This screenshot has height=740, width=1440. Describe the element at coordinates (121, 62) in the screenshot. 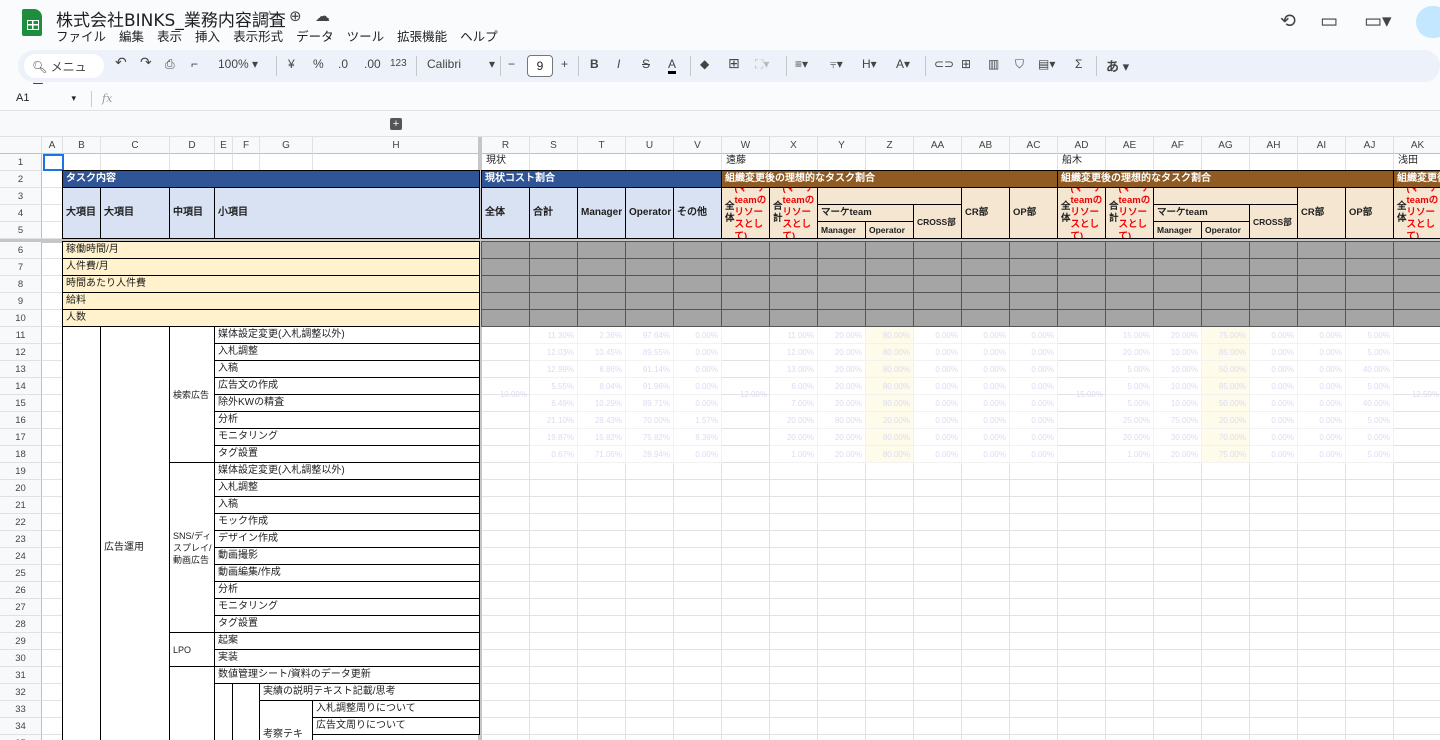

I see `undo-icon: ↶` at that location.